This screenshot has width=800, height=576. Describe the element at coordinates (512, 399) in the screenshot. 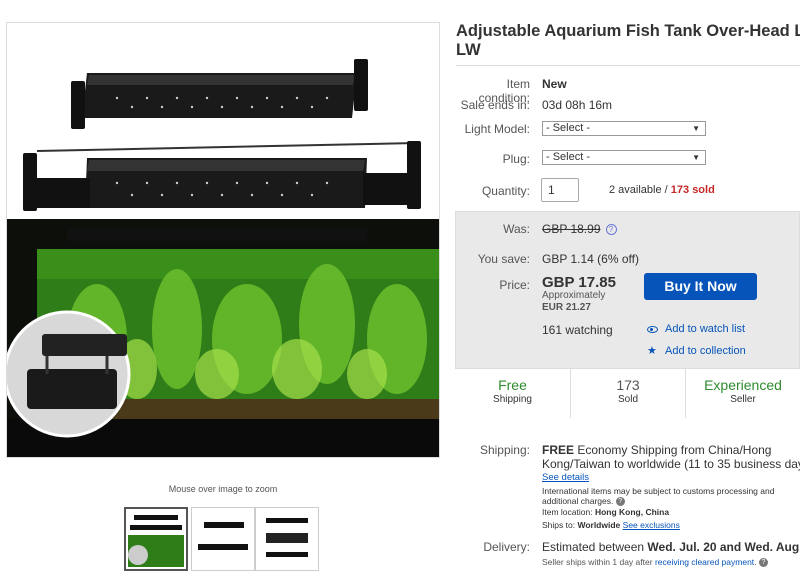

I see `stat-shipping-label: Shipping` at that location.